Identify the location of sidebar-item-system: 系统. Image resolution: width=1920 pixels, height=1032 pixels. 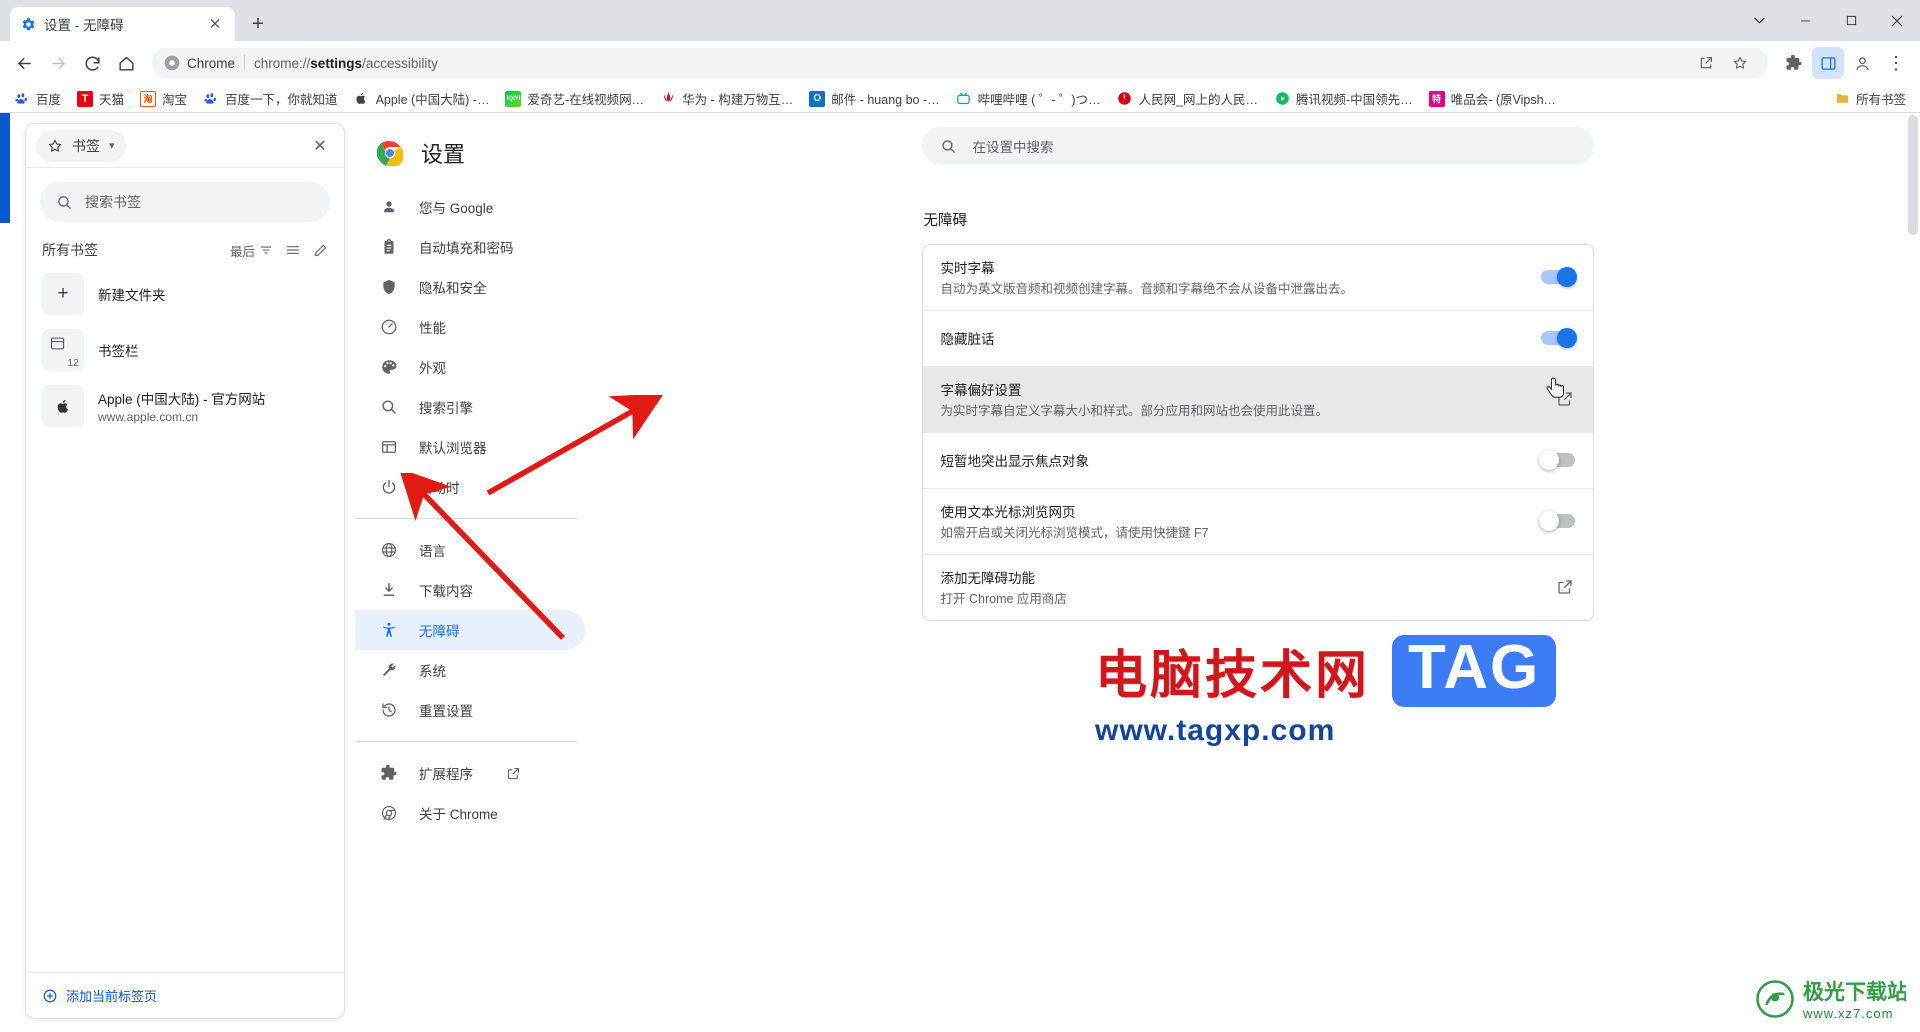
(470, 670).